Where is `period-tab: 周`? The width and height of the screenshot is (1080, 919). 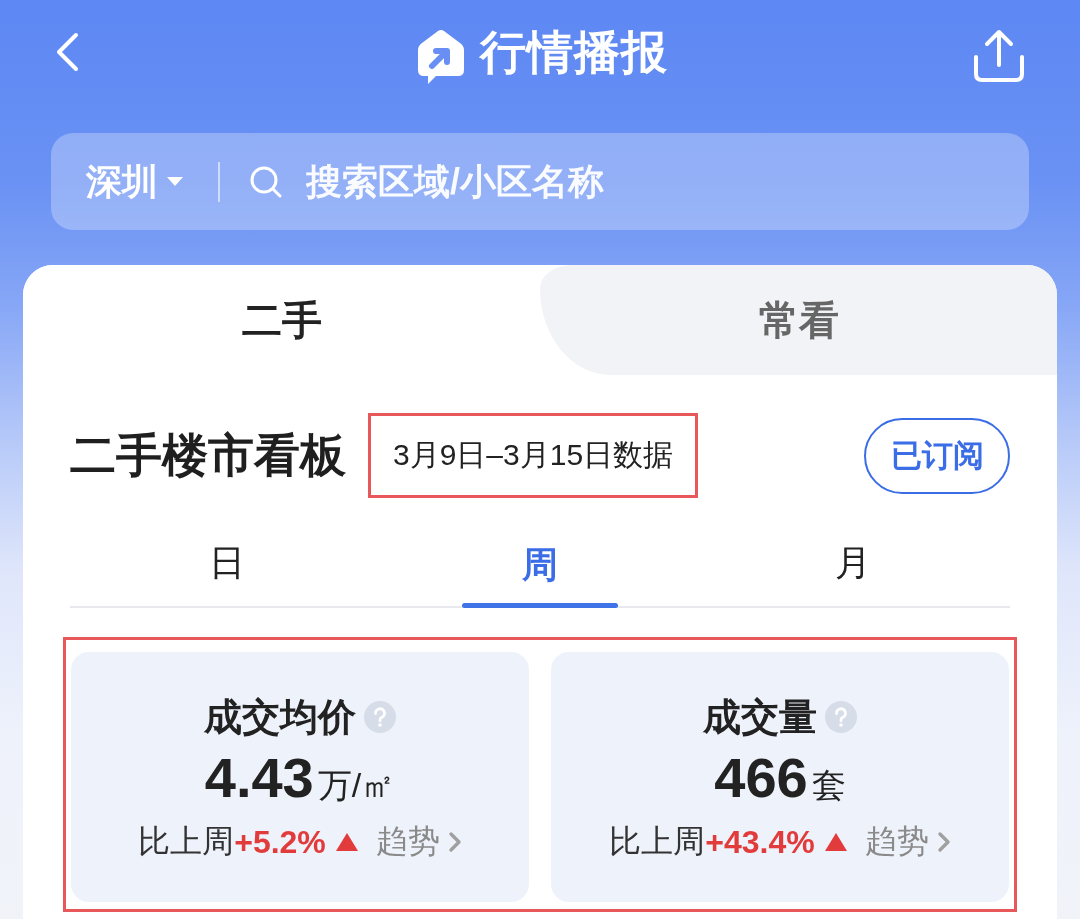 period-tab: 周 is located at coordinates (540, 563).